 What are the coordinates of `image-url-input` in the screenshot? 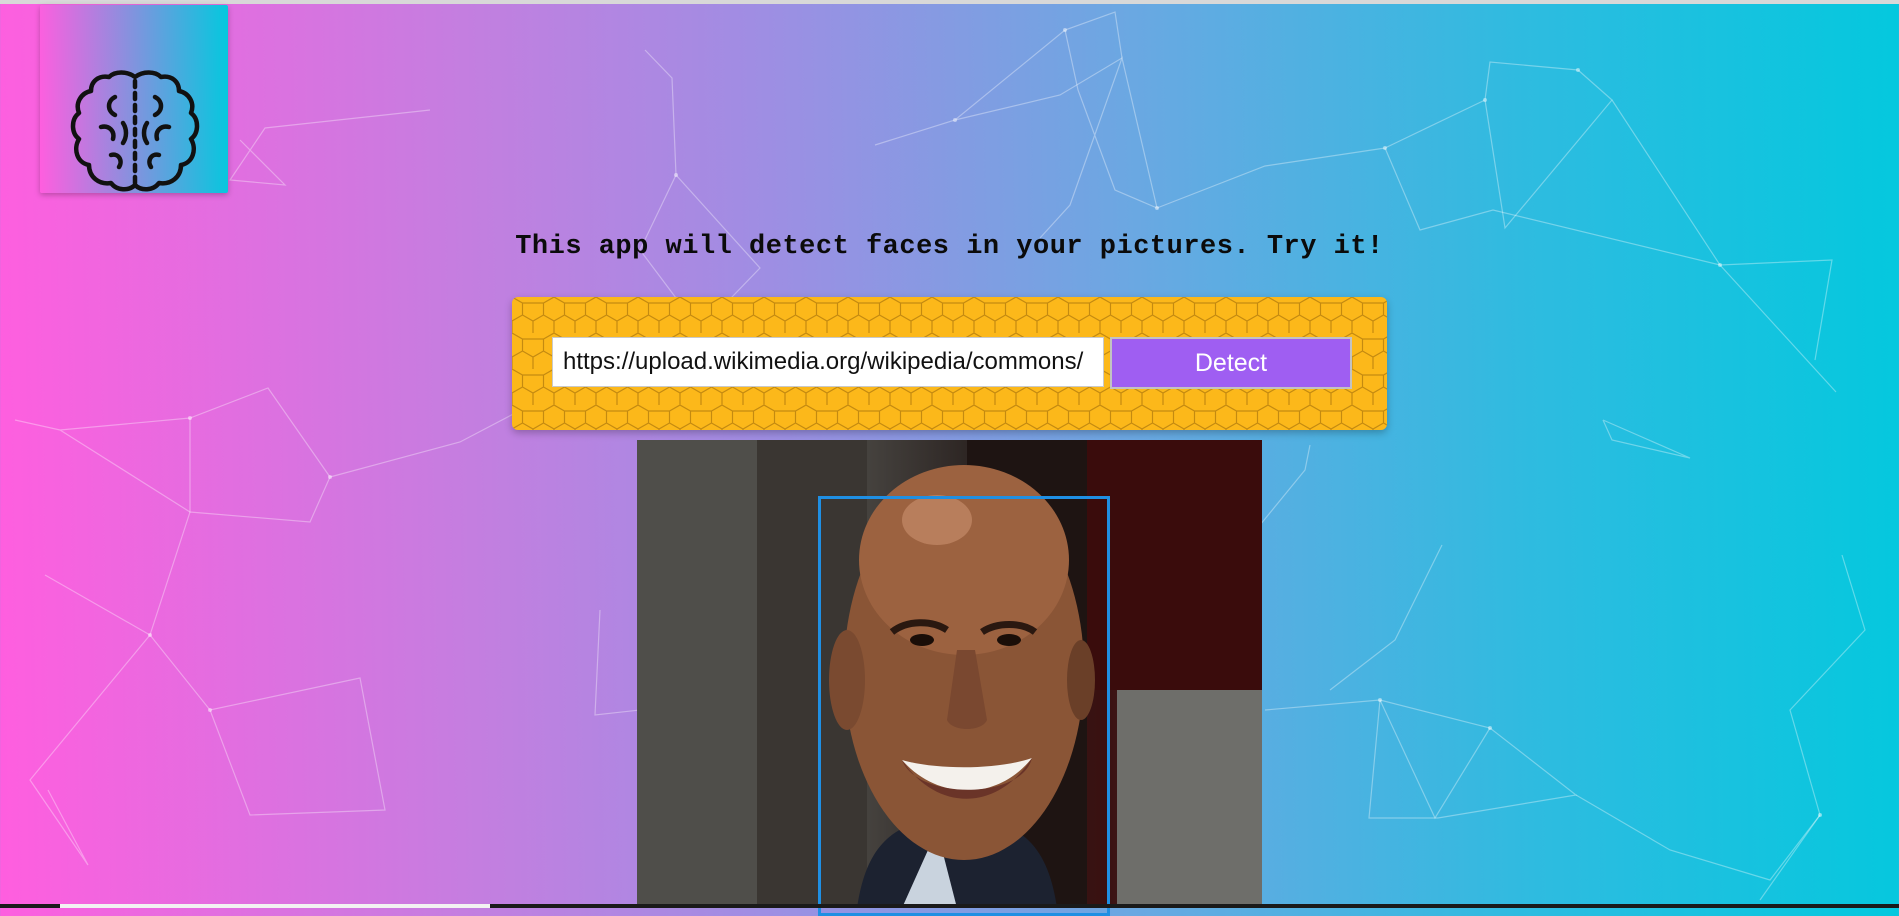 It's located at (828, 362).